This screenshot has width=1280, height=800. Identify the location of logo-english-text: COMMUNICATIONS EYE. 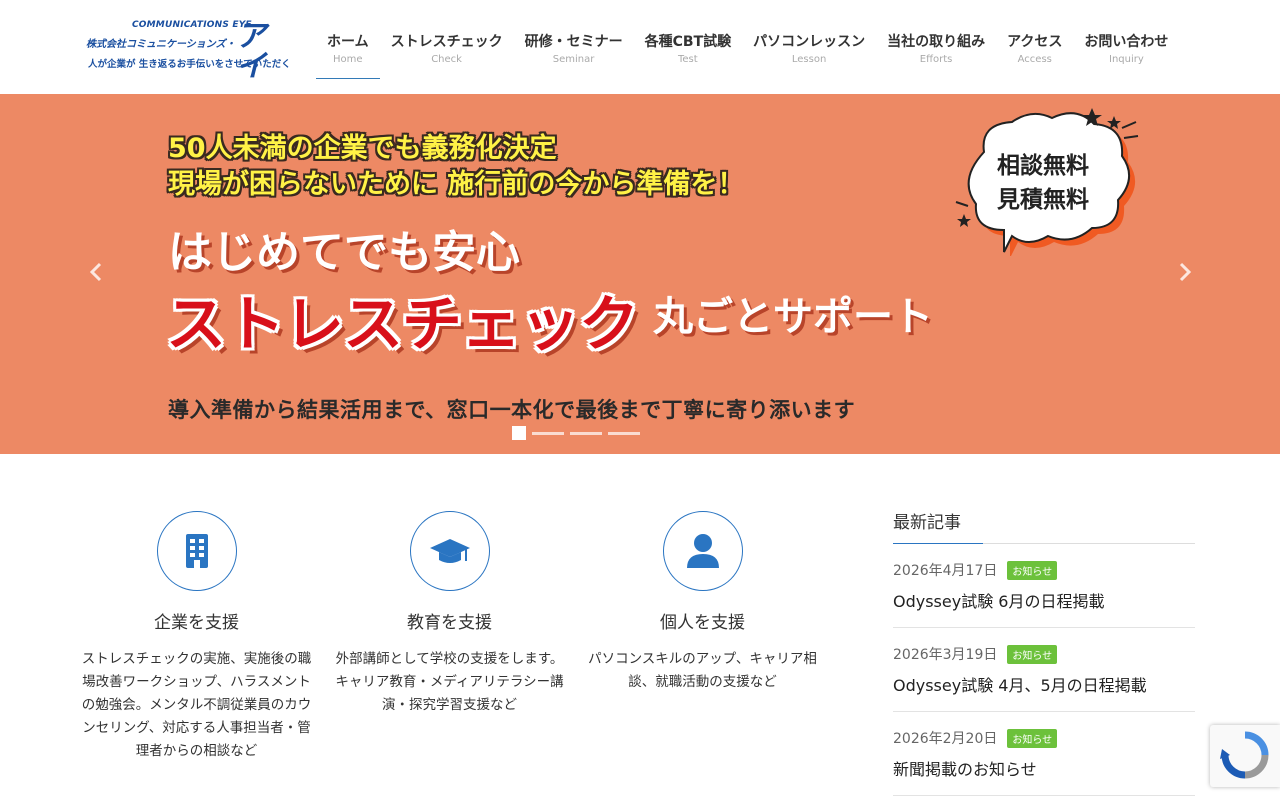
(192, 25).